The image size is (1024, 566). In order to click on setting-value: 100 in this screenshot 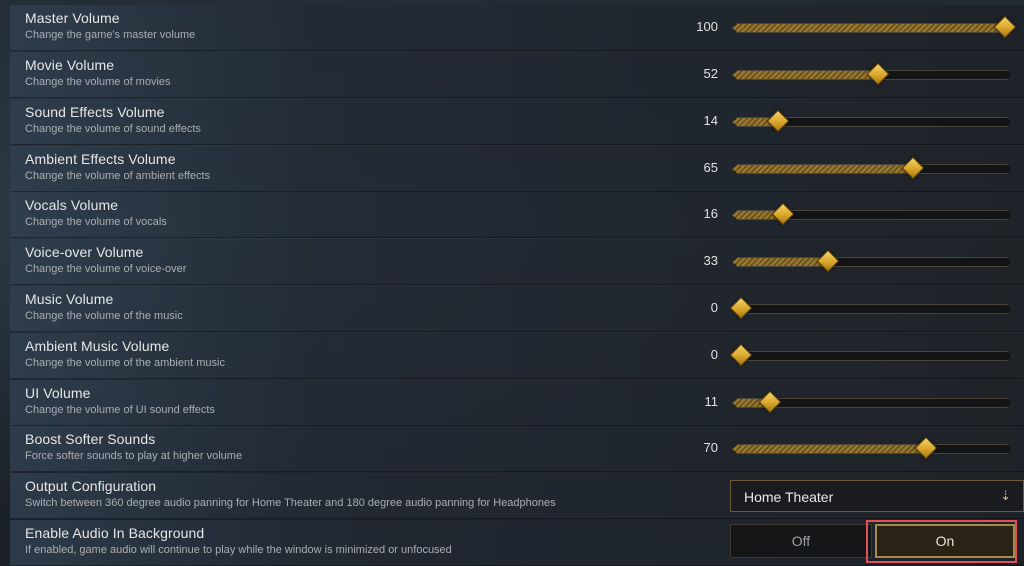, I will do `click(707, 26)`.